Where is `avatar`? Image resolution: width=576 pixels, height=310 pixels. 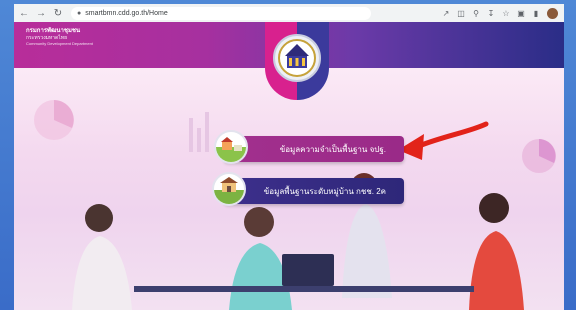
avatar is located at coordinates (552, 13).